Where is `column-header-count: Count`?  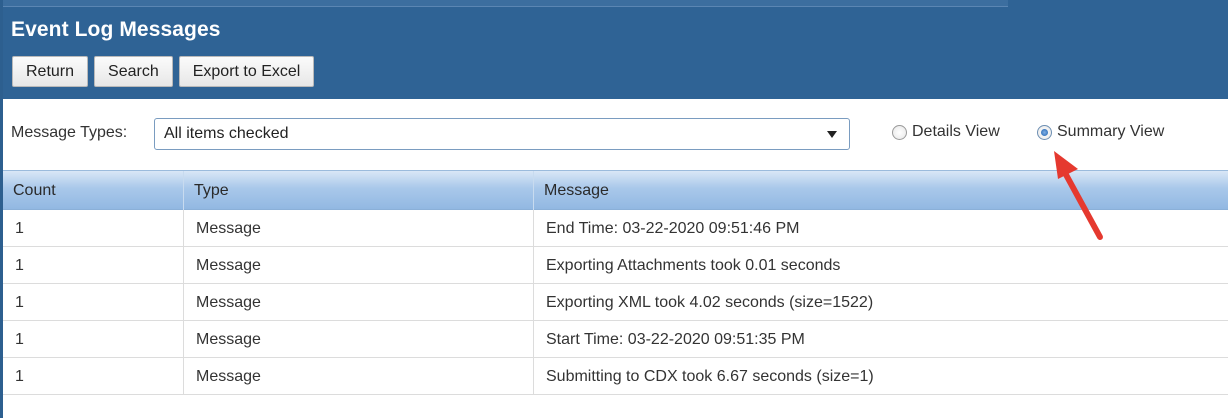
column-header-count: Count is located at coordinates (93, 191).